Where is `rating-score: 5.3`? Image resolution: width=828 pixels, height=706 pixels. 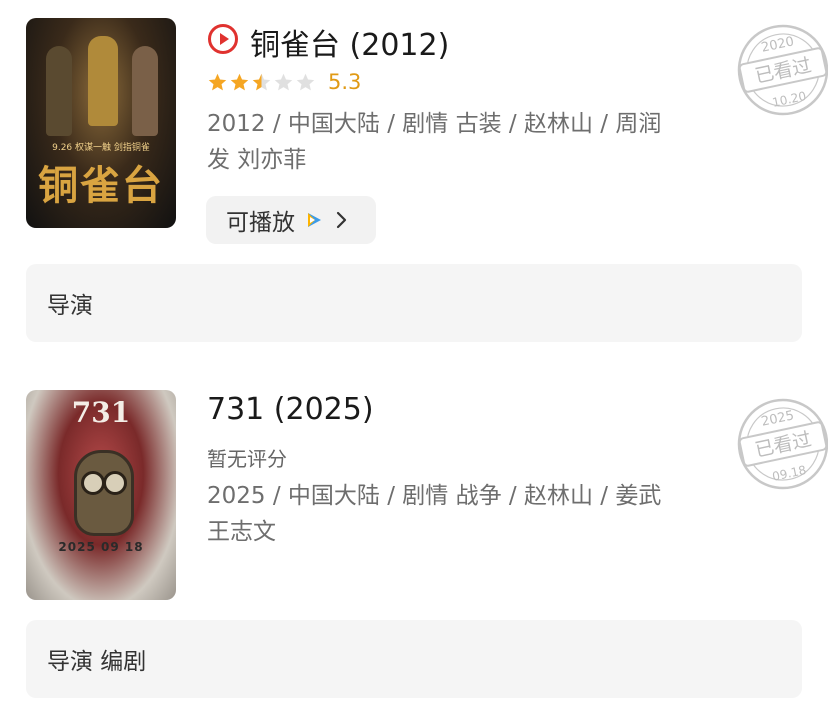 rating-score: 5.3 is located at coordinates (345, 82).